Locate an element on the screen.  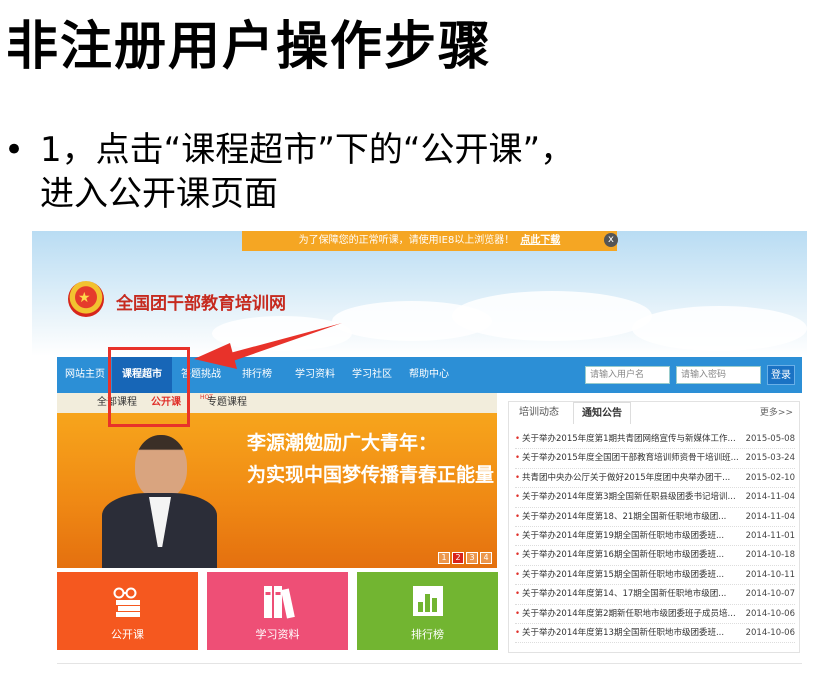
instruction-text: • 1，点击“课程超市”下的“公开课”， 进入公开课页面 is located at coordinates (414, 172).